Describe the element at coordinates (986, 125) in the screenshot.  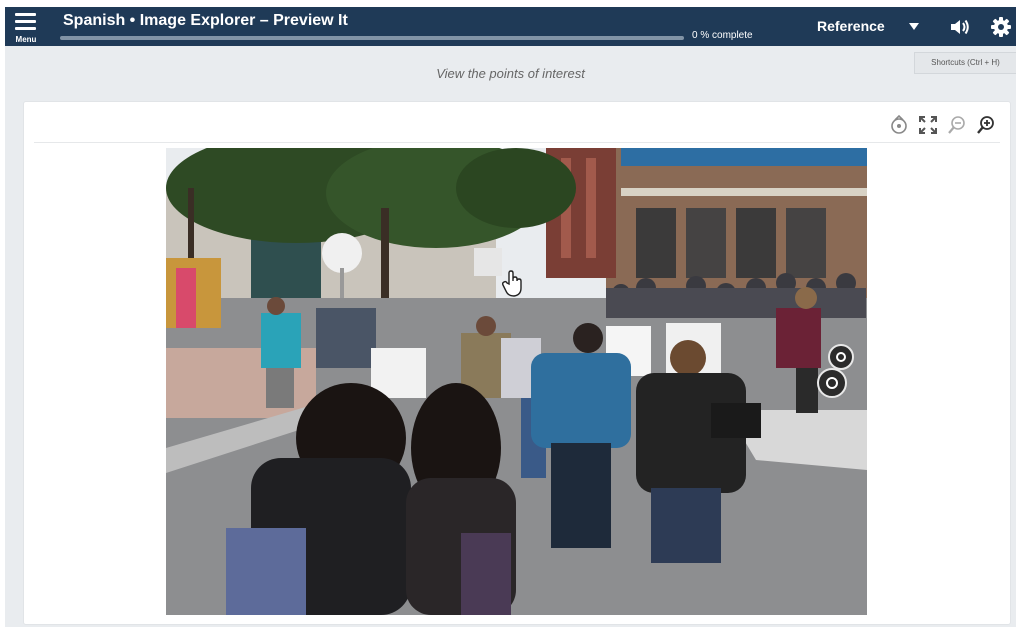
I see `zoom-in-icon` at that location.